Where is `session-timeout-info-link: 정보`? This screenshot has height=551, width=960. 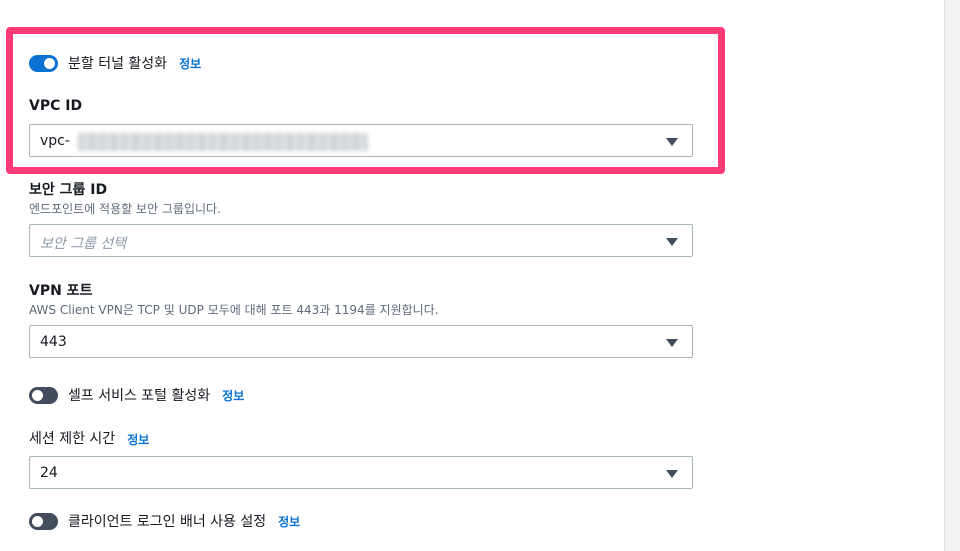 session-timeout-info-link: 정보 is located at coordinates (138, 439).